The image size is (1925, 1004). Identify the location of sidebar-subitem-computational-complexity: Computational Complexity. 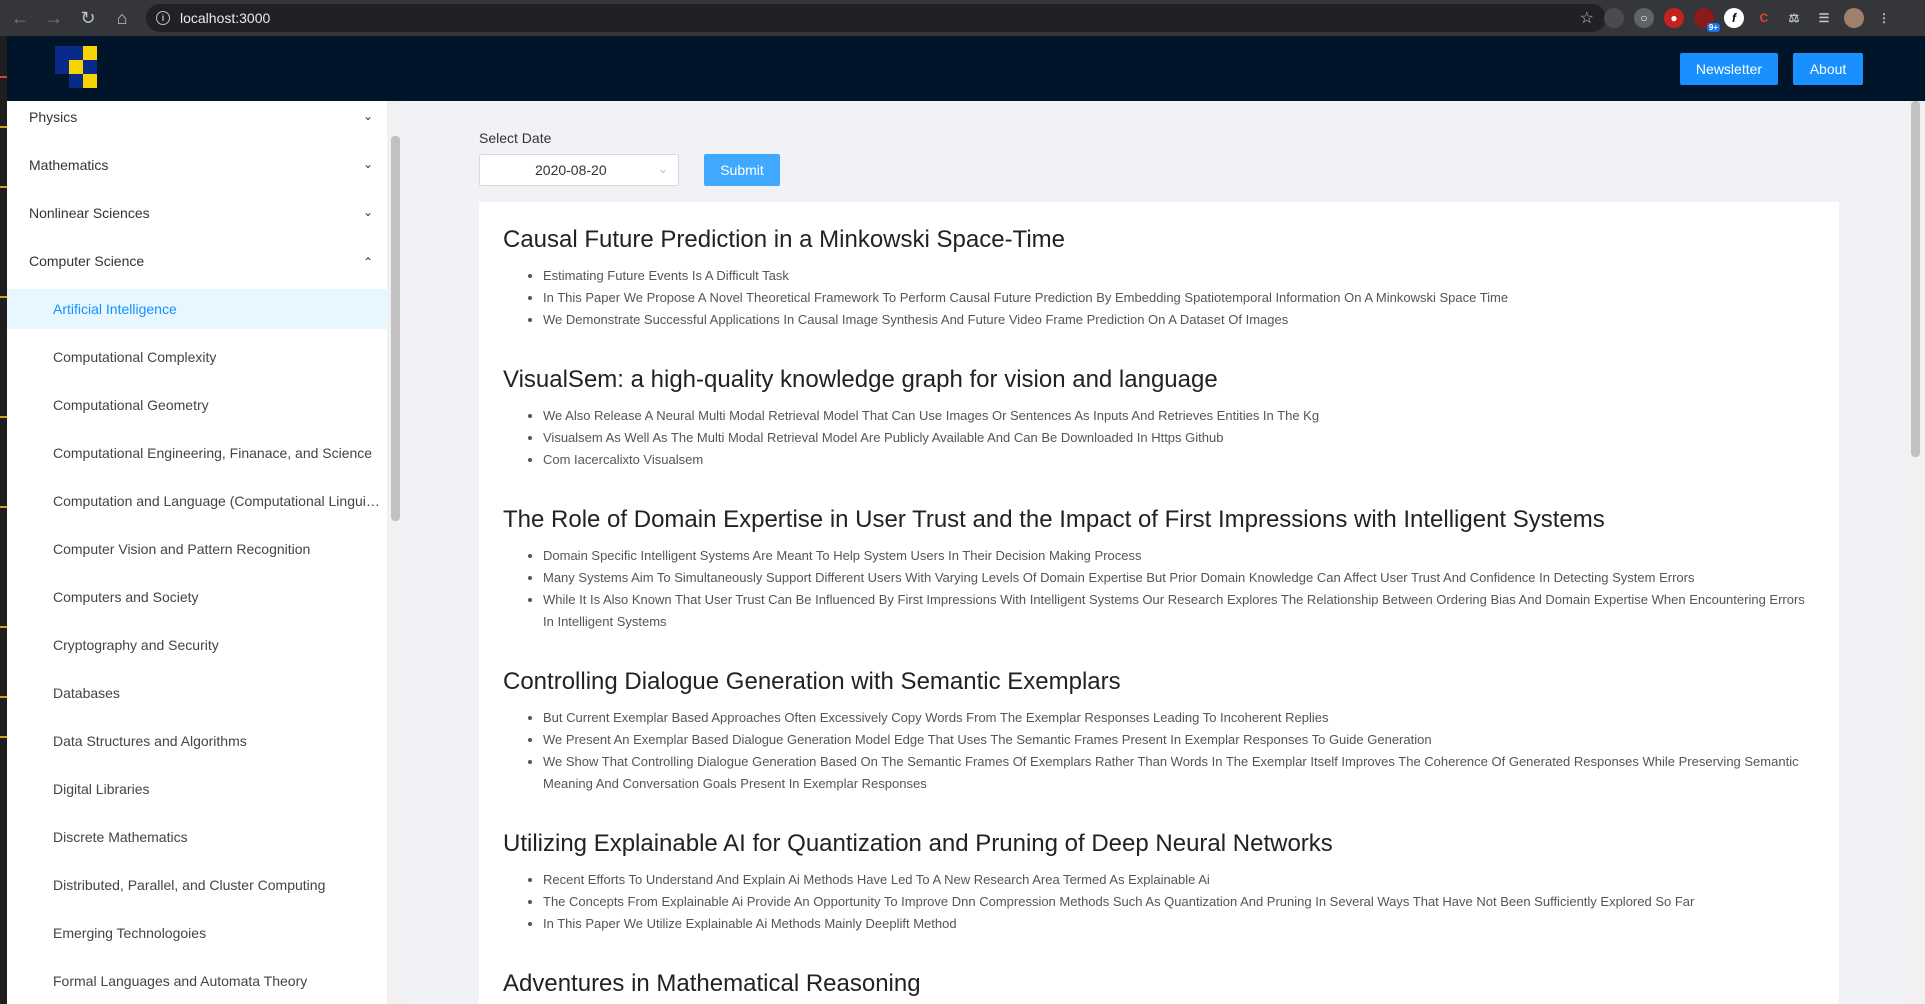
(200, 357).